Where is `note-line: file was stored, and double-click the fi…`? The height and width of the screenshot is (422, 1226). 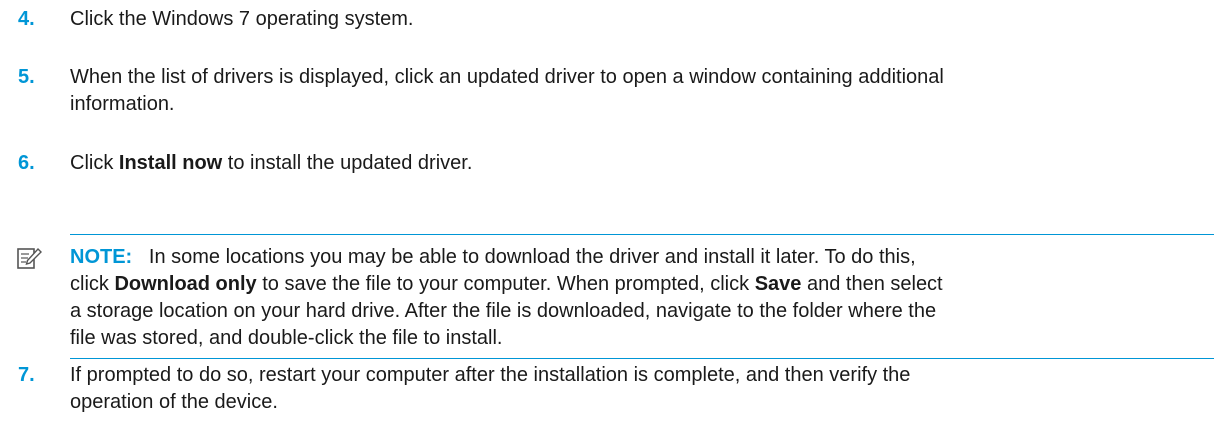 note-line: file was stored, and double-click the fi… is located at coordinates (286, 338).